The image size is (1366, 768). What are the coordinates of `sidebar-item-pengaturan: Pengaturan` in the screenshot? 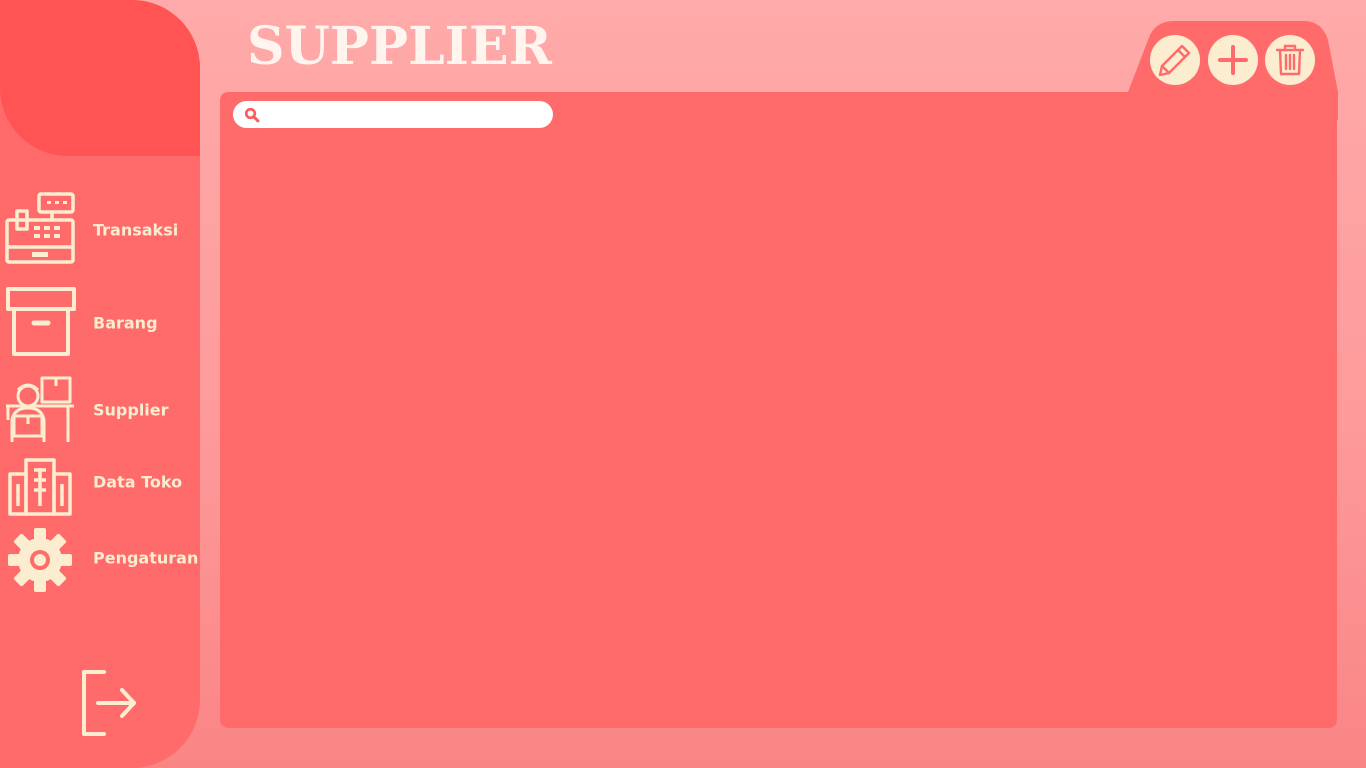 It's located at (100, 558).